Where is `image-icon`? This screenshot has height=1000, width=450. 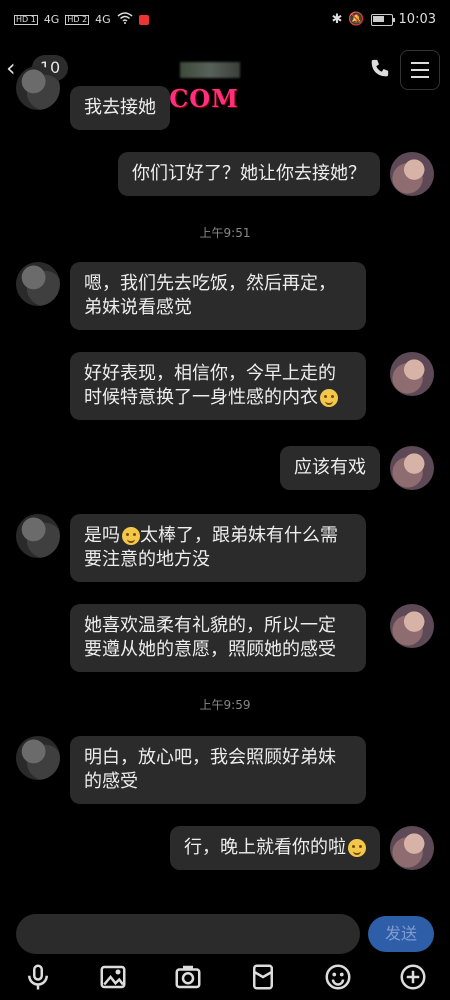 image-icon is located at coordinates (113, 977).